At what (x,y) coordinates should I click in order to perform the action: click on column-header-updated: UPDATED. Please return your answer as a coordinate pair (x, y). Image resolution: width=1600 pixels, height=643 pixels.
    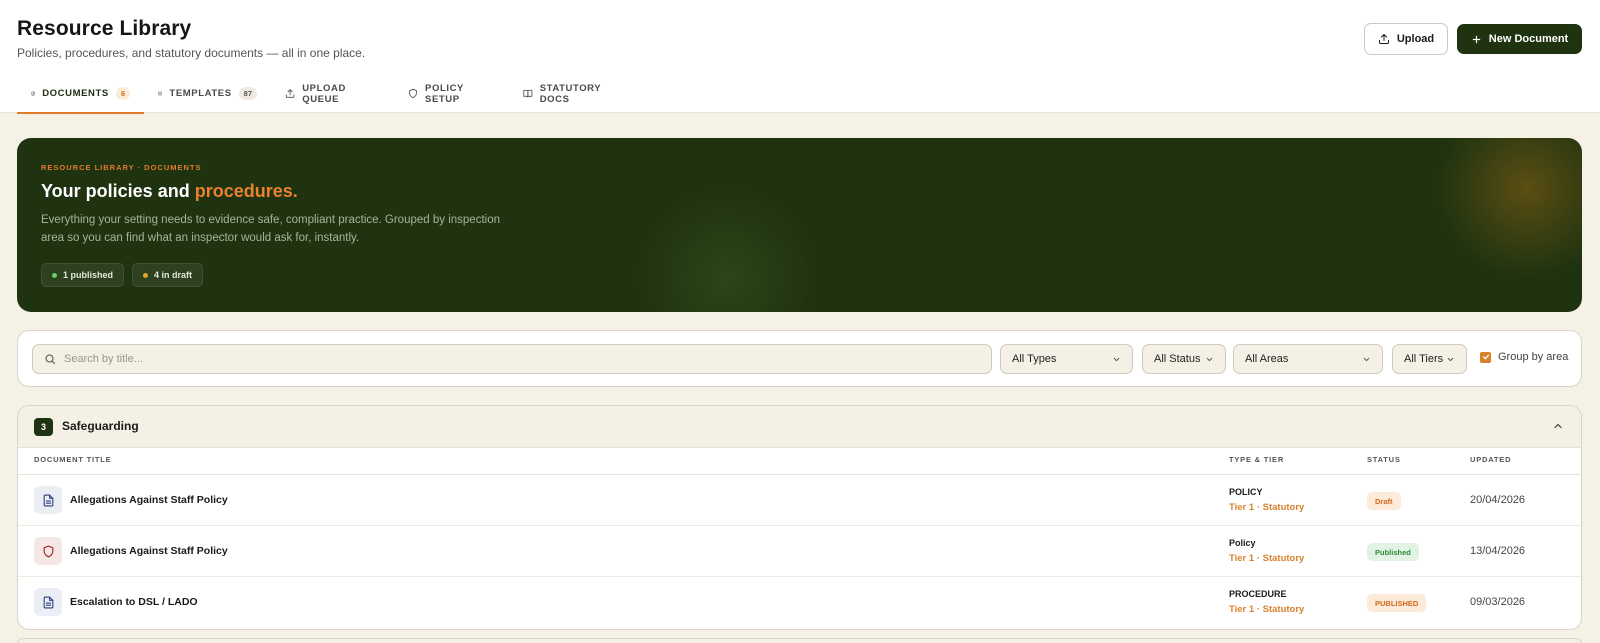
    Looking at the image, I should click on (1490, 459).